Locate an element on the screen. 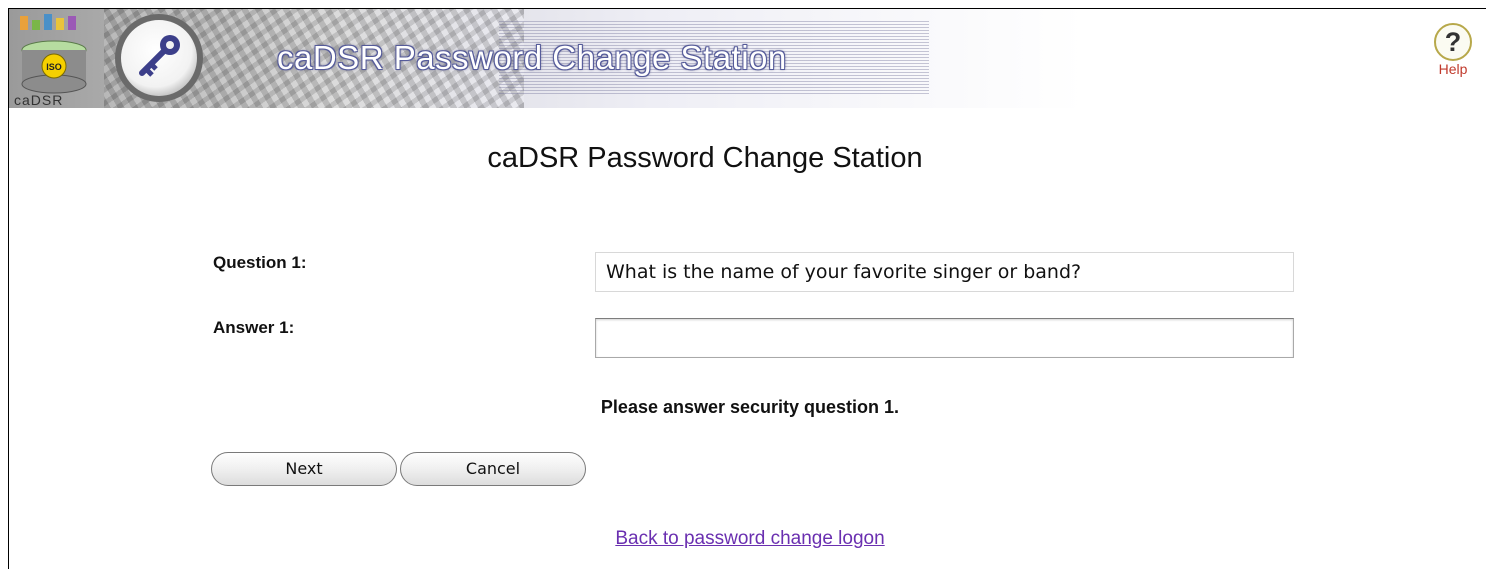  question-label: Question 1: is located at coordinates (260, 262).